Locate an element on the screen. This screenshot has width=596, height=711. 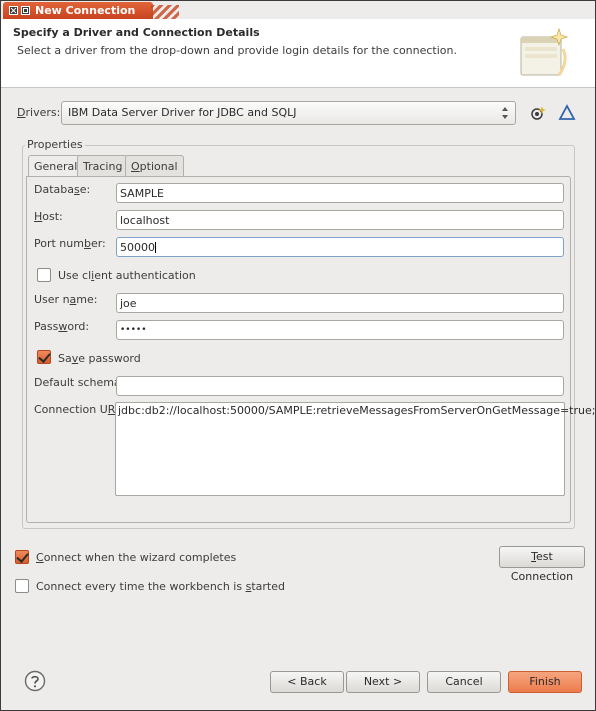
text-cursor is located at coordinates (155, 247).